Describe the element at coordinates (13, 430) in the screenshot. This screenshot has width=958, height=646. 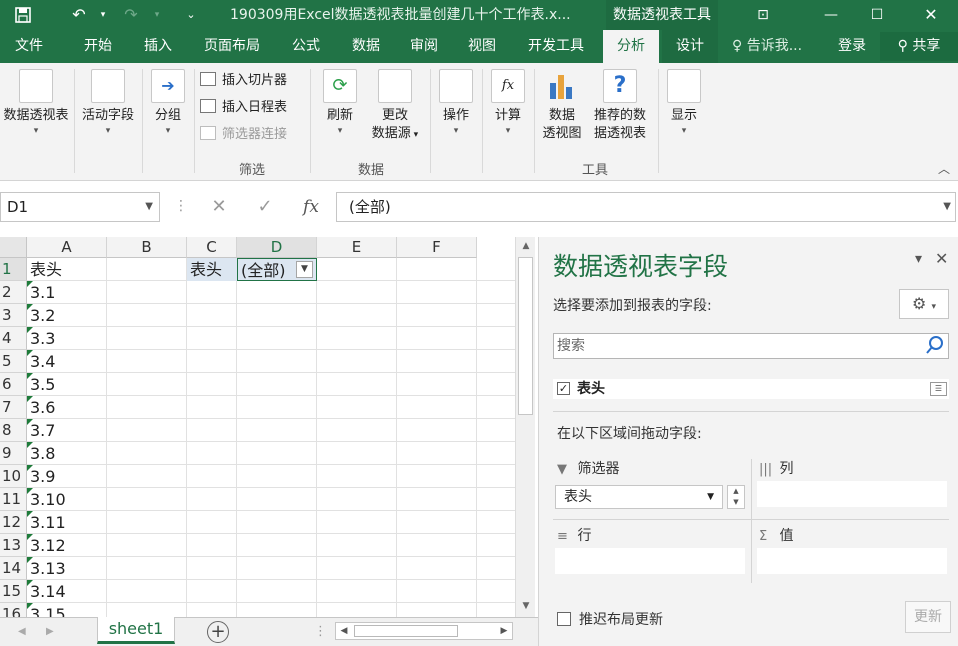
I see `row-header: 8` at that location.